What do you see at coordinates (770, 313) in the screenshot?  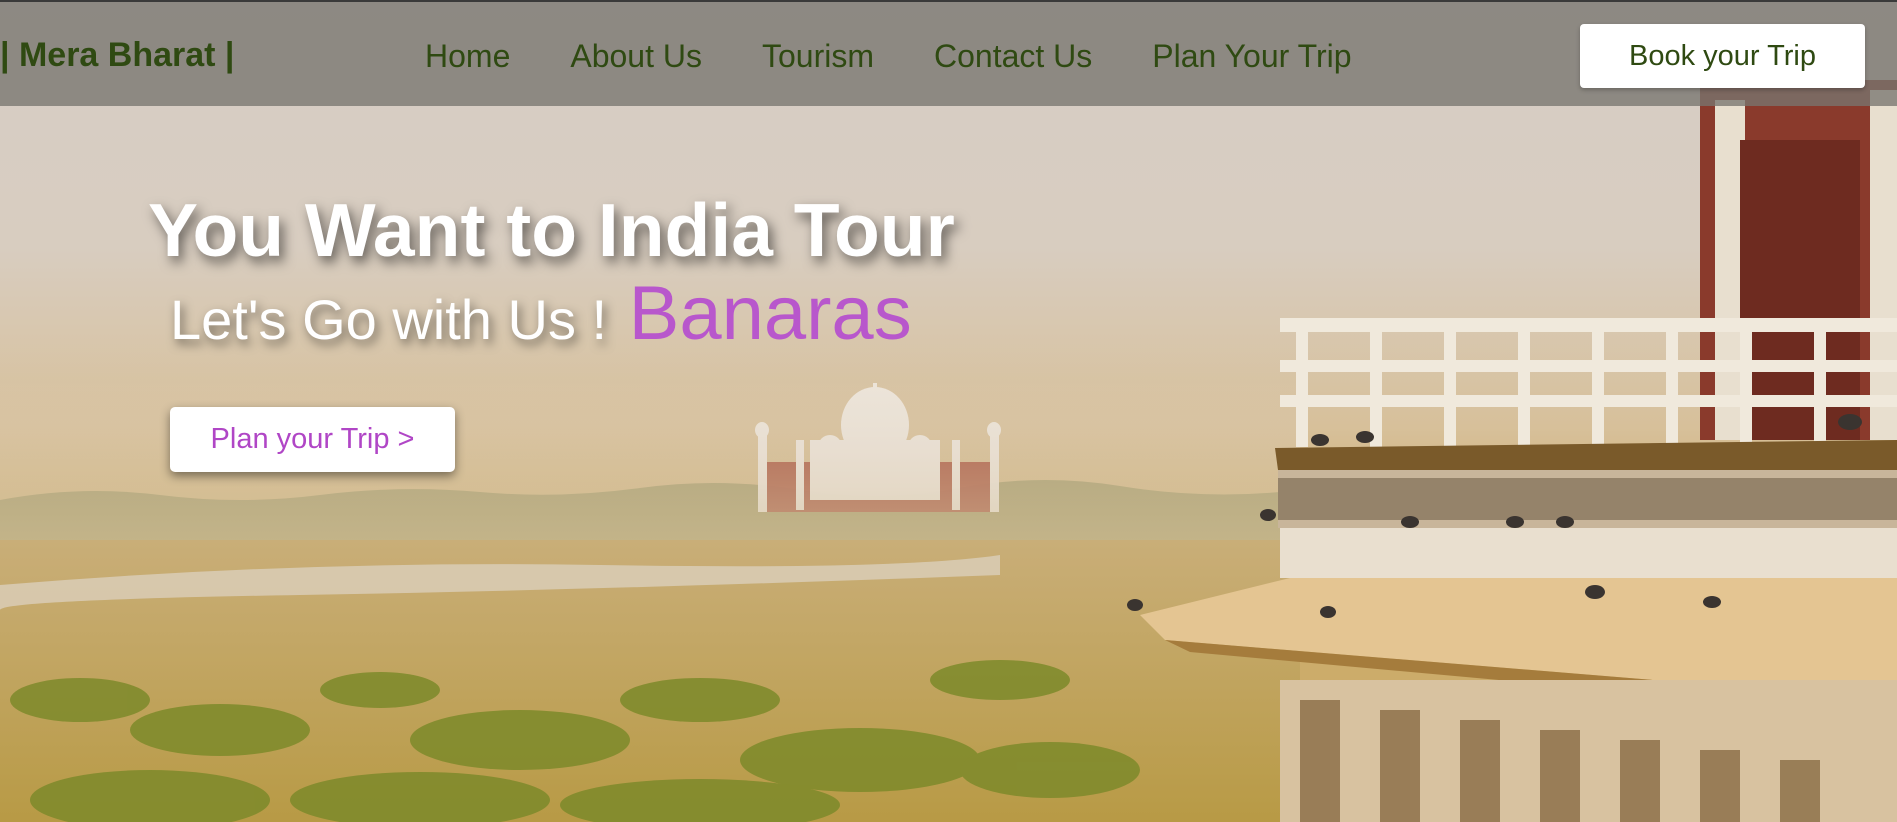 I see `hero-highlight-city: Banaras` at bounding box center [770, 313].